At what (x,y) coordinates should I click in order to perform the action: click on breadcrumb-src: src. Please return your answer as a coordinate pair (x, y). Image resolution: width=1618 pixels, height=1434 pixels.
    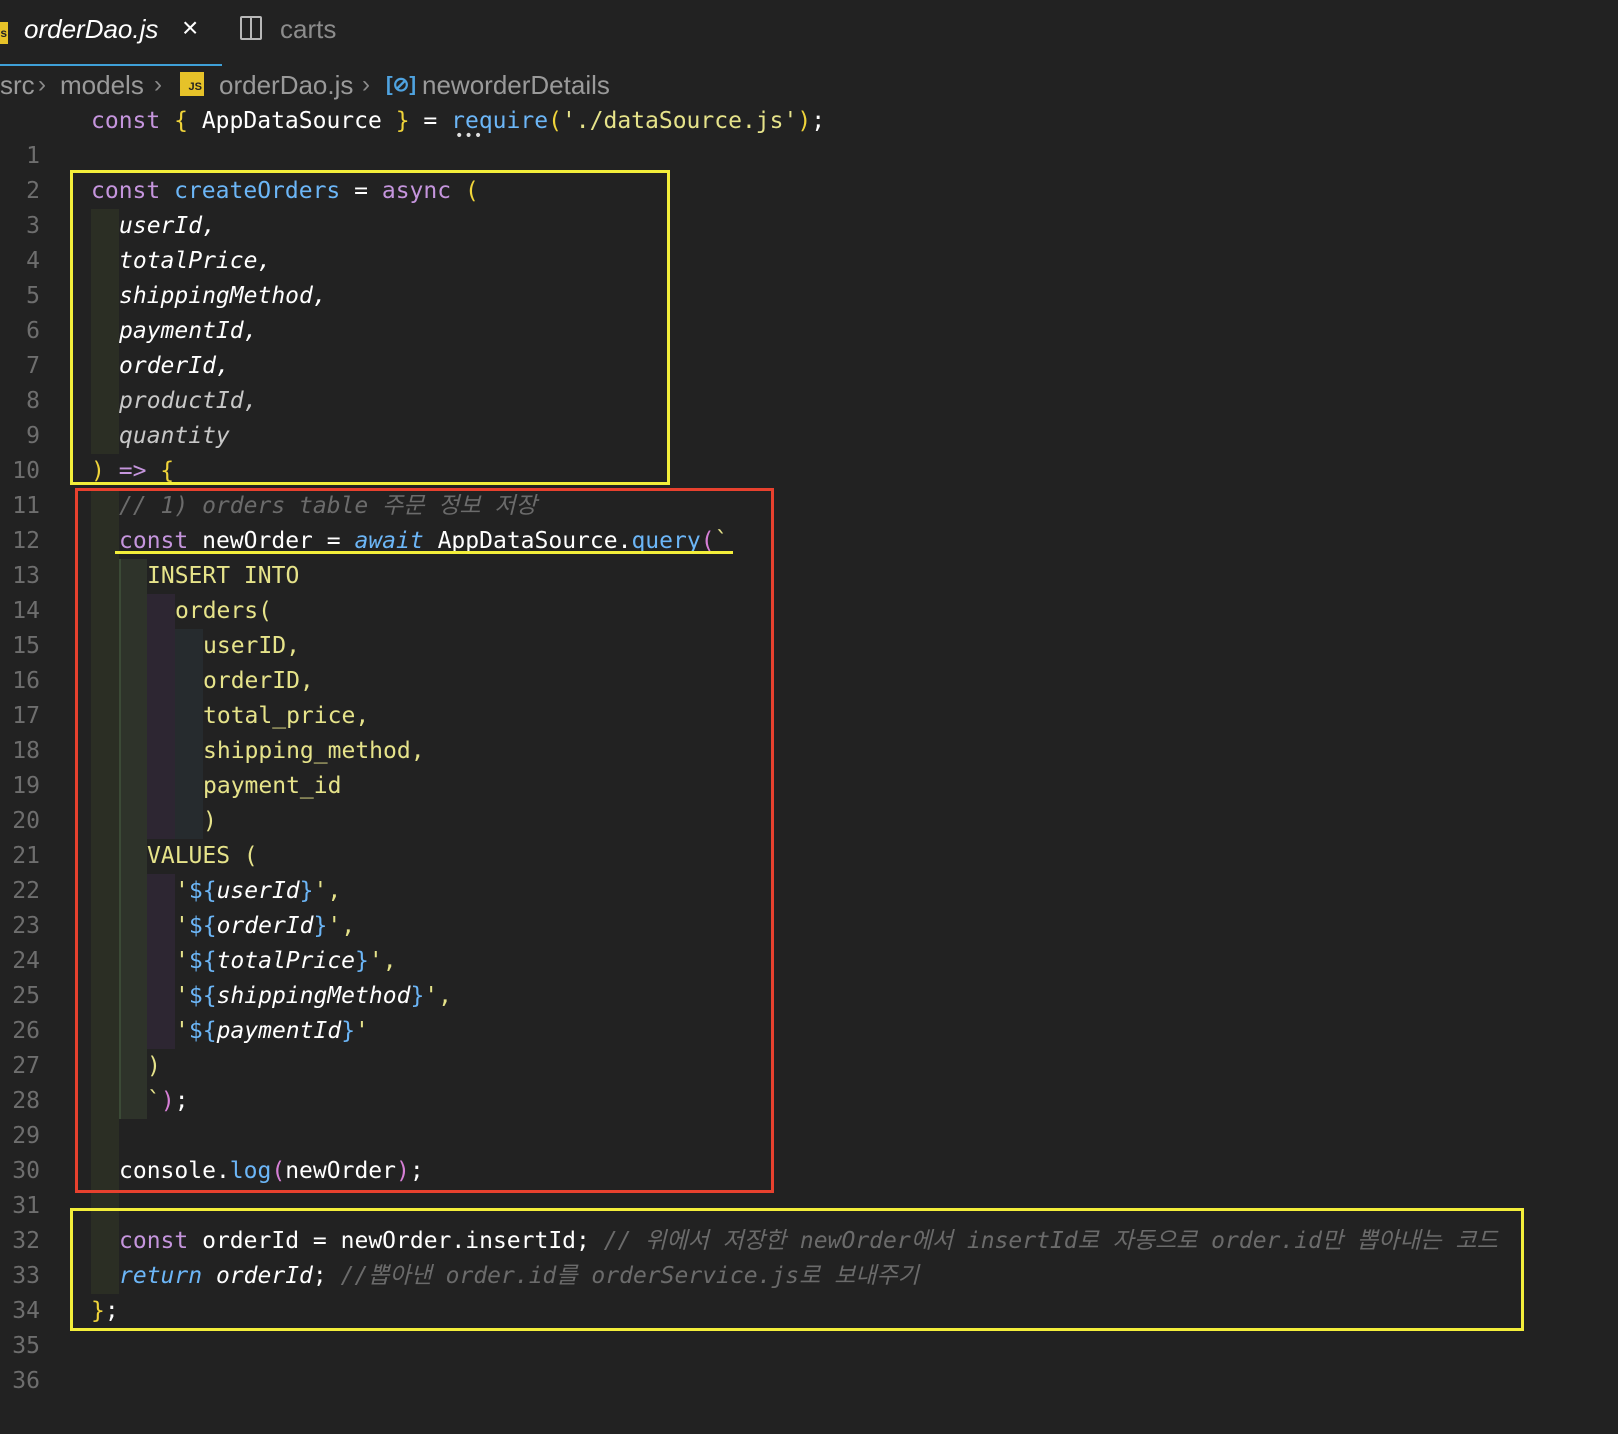
    Looking at the image, I should click on (17, 85).